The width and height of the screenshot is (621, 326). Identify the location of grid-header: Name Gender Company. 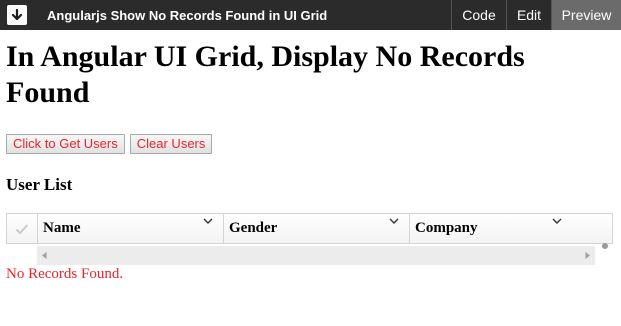
(309, 228).